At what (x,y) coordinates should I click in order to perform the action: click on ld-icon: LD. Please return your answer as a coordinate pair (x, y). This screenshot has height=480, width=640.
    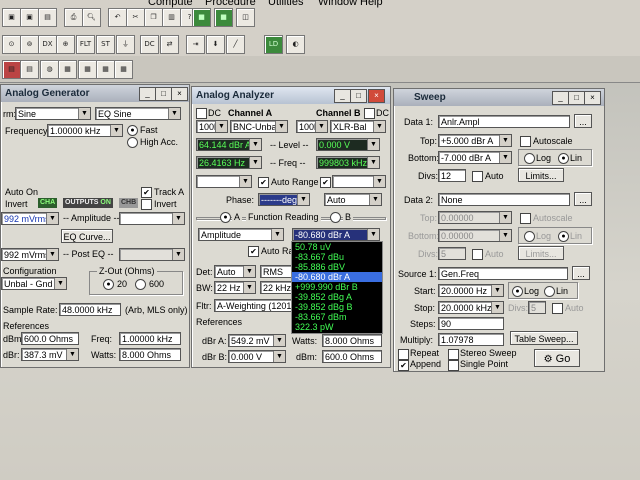
    Looking at the image, I should click on (273, 44).